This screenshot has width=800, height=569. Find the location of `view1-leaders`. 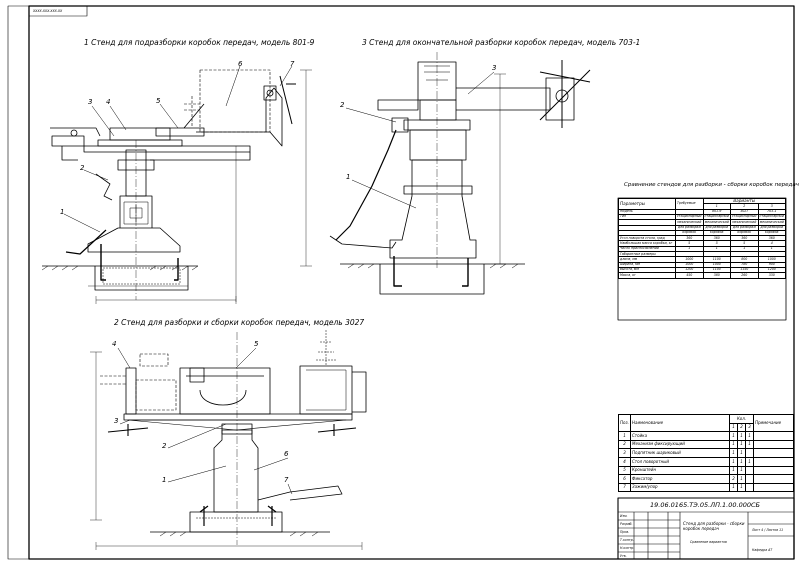

view1-leaders is located at coordinates (178, 149).